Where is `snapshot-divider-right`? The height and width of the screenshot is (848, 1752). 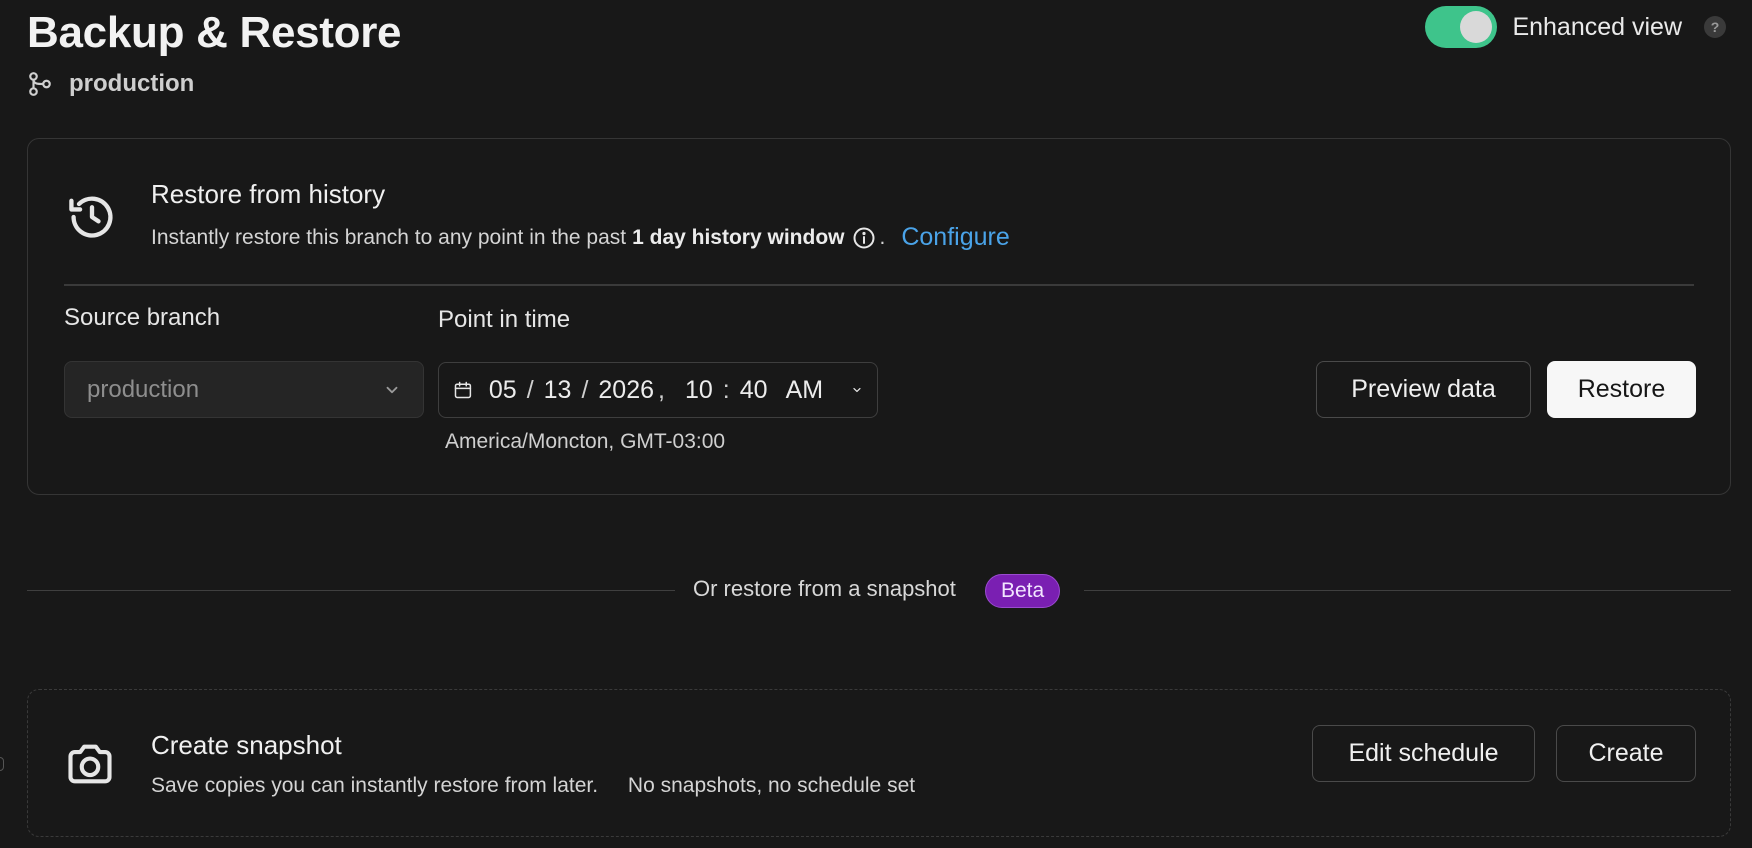 snapshot-divider-right is located at coordinates (1407, 590).